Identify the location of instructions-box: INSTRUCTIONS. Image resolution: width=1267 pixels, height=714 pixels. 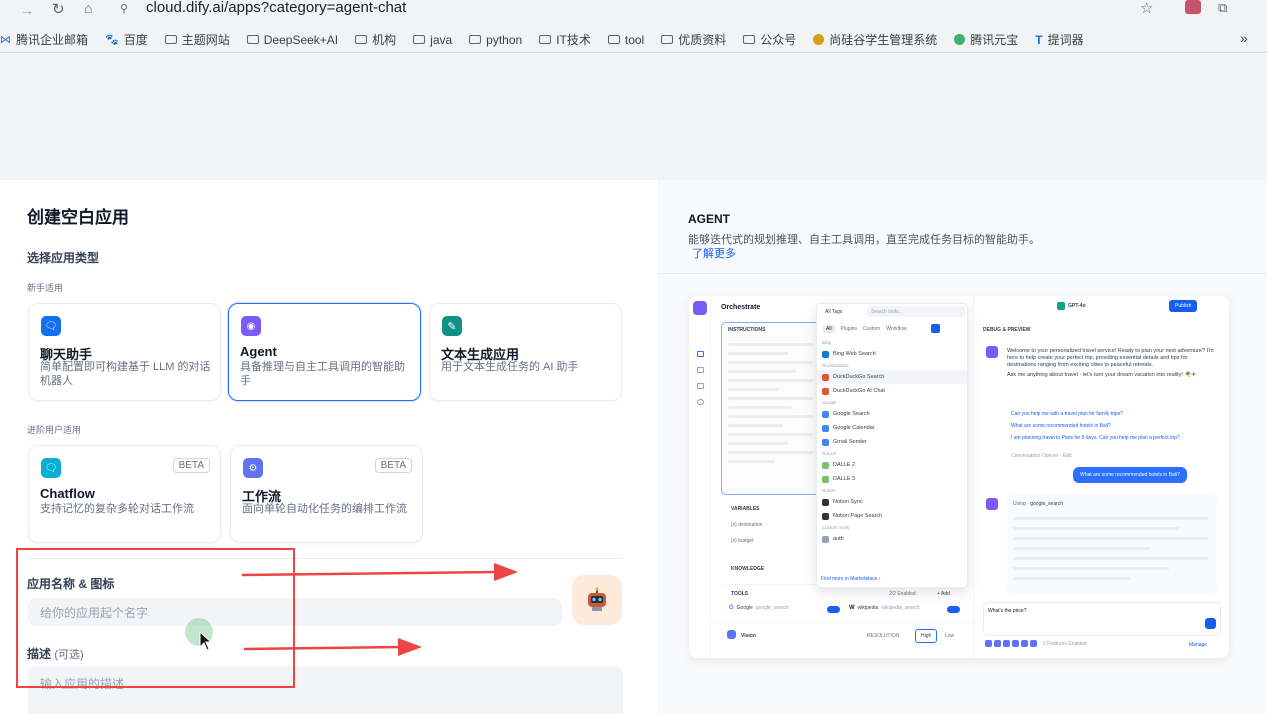
(771, 408).